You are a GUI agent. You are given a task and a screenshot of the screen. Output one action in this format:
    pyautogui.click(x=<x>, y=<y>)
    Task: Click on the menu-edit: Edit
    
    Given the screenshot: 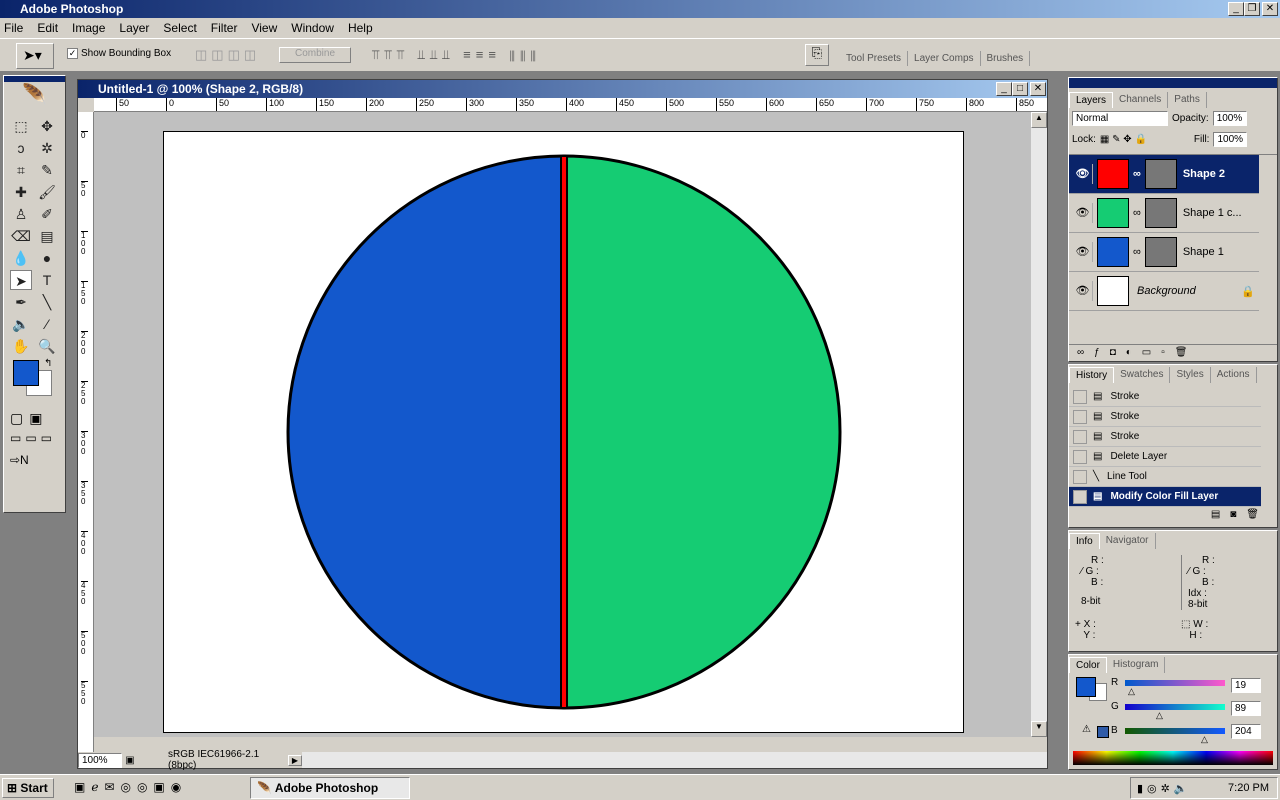 What is the action you would take?
    pyautogui.click(x=47, y=29)
    